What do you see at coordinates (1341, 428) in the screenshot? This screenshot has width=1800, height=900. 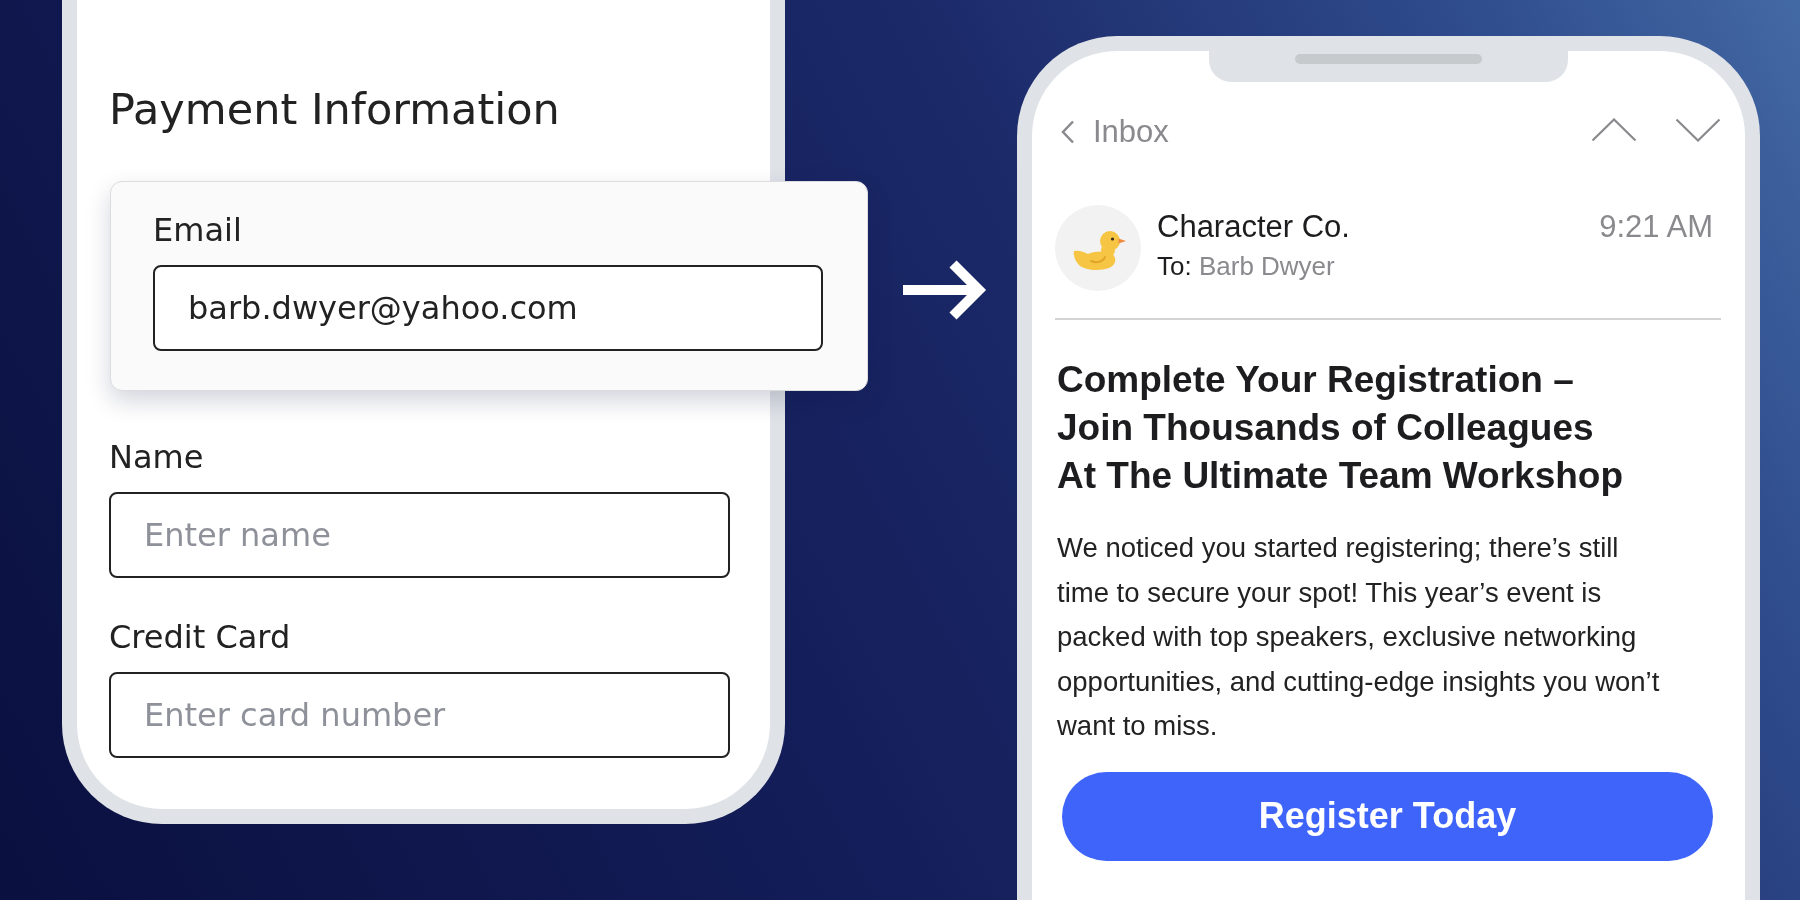 I see `email-subject: Complete Your Registration – Join Thousands of Colleagues At The Ultimate Team Workshop` at bounding box center [1341, 428].